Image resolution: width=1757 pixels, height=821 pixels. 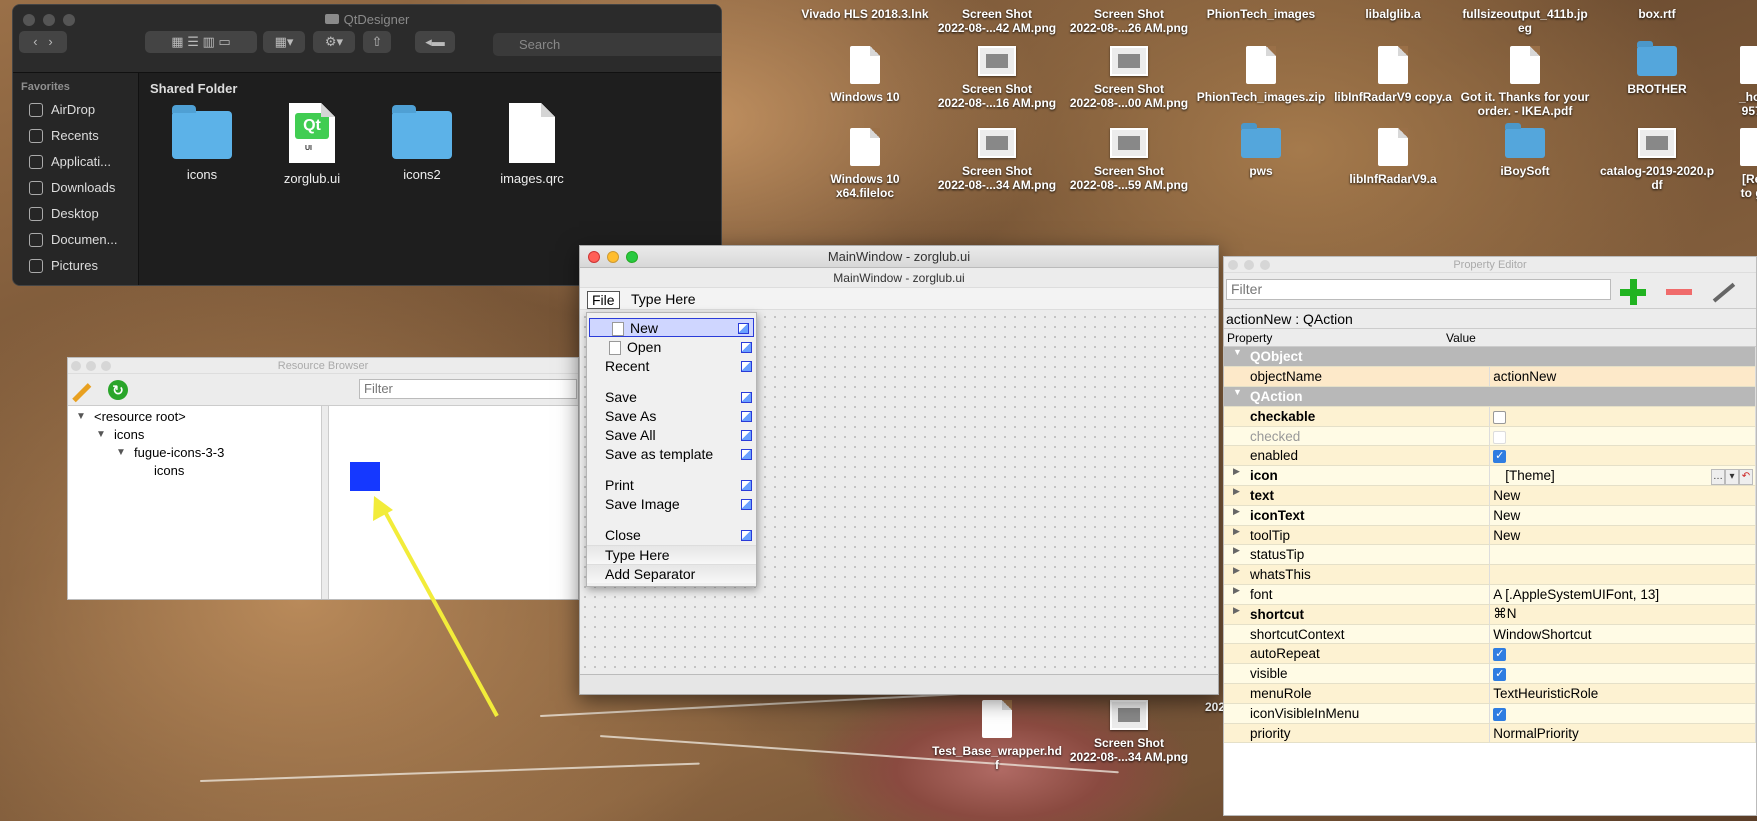 What do you see at coordinates (1418, 289) in the screenshot?
I see `property-filter-input: Filter` at bounding box center [1418, 289].